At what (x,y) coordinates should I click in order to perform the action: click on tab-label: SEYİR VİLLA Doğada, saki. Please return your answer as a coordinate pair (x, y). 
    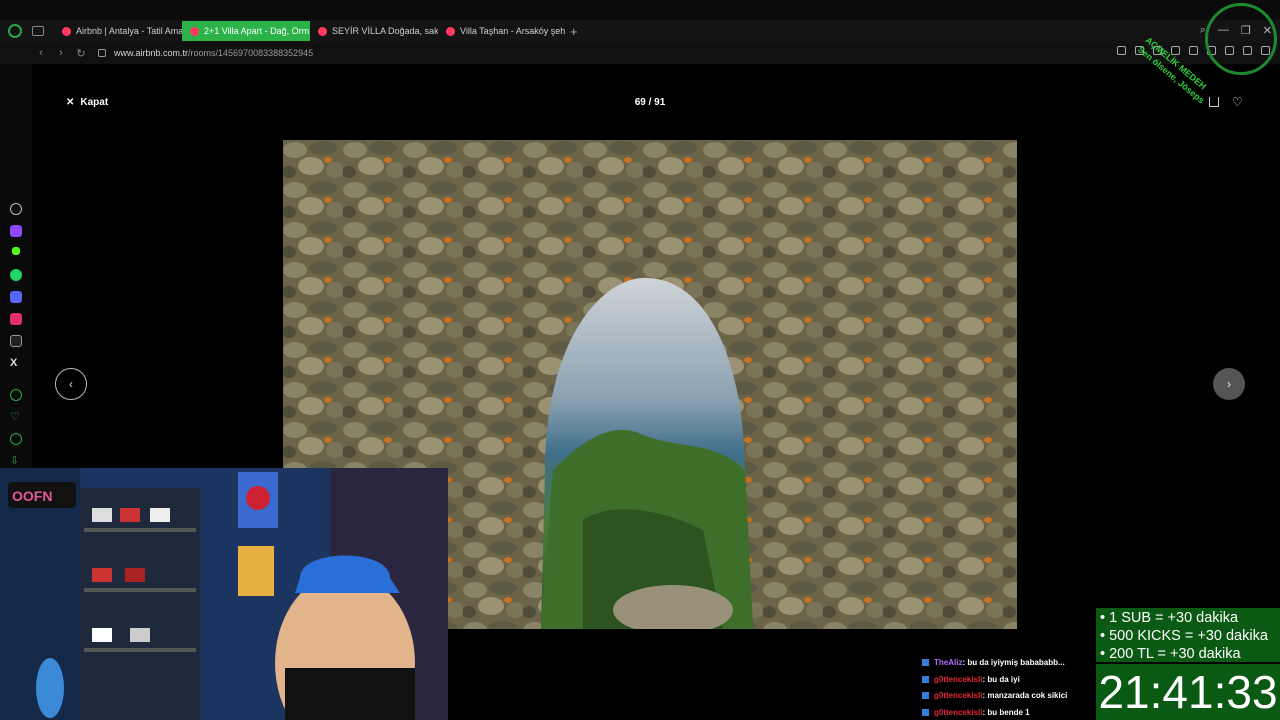
    Looking at the image, I should click on (385, 31).